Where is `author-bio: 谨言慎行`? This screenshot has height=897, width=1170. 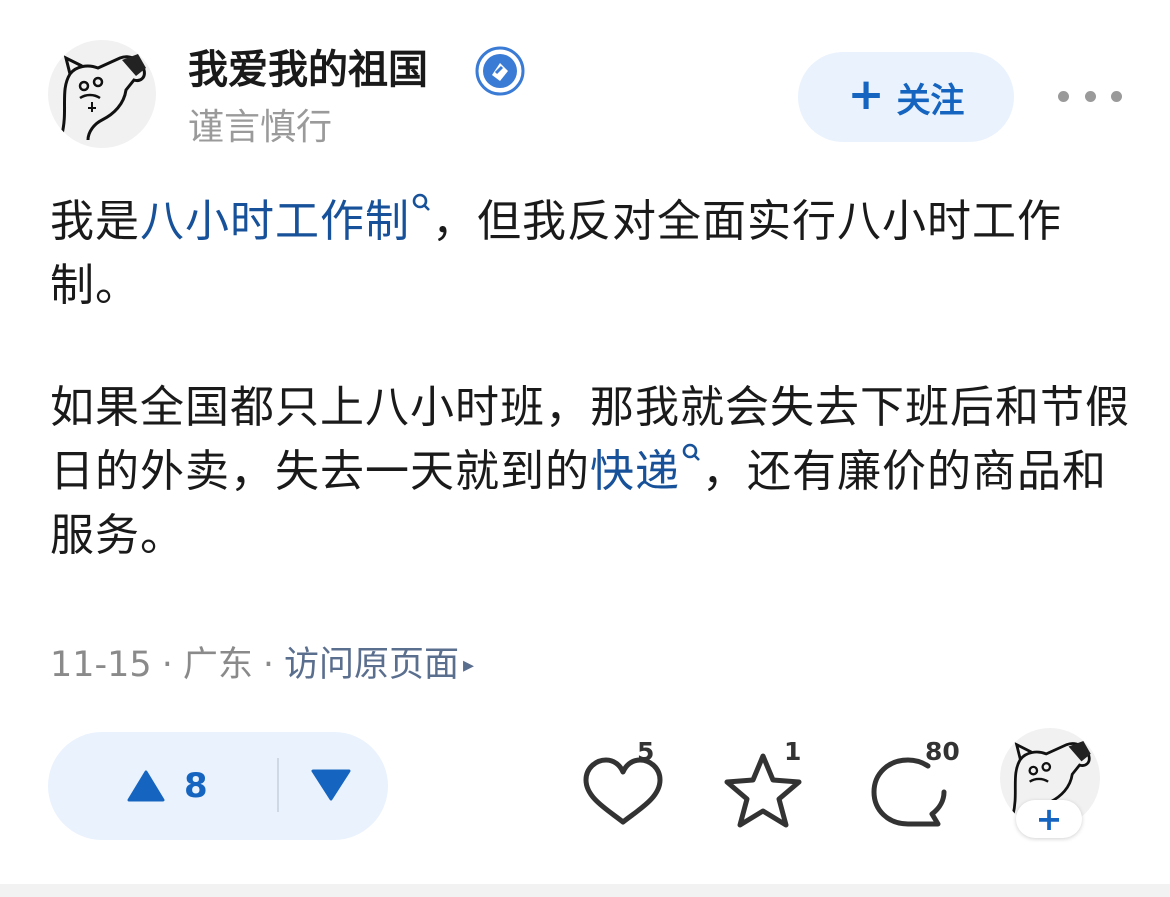 author-bio: 谨言慎行 is located at coordinates (260, 127).